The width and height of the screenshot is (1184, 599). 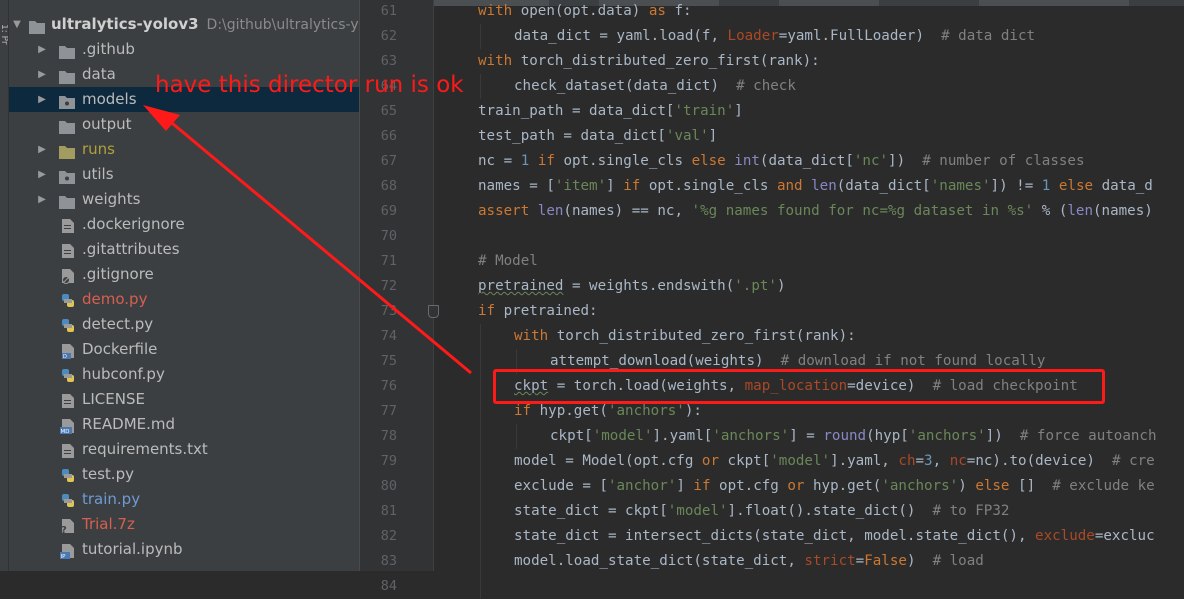 I want to click on indent-guide, so click(x=480, y=586).